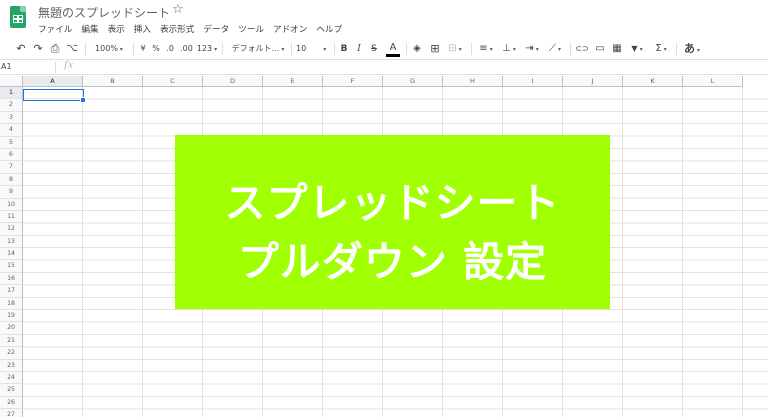 The height and width of the screenshot is (417, 768). Describe the element at coordinates (142, 30) in the screenshot. I see `menu-insert: 挿入` at that location.